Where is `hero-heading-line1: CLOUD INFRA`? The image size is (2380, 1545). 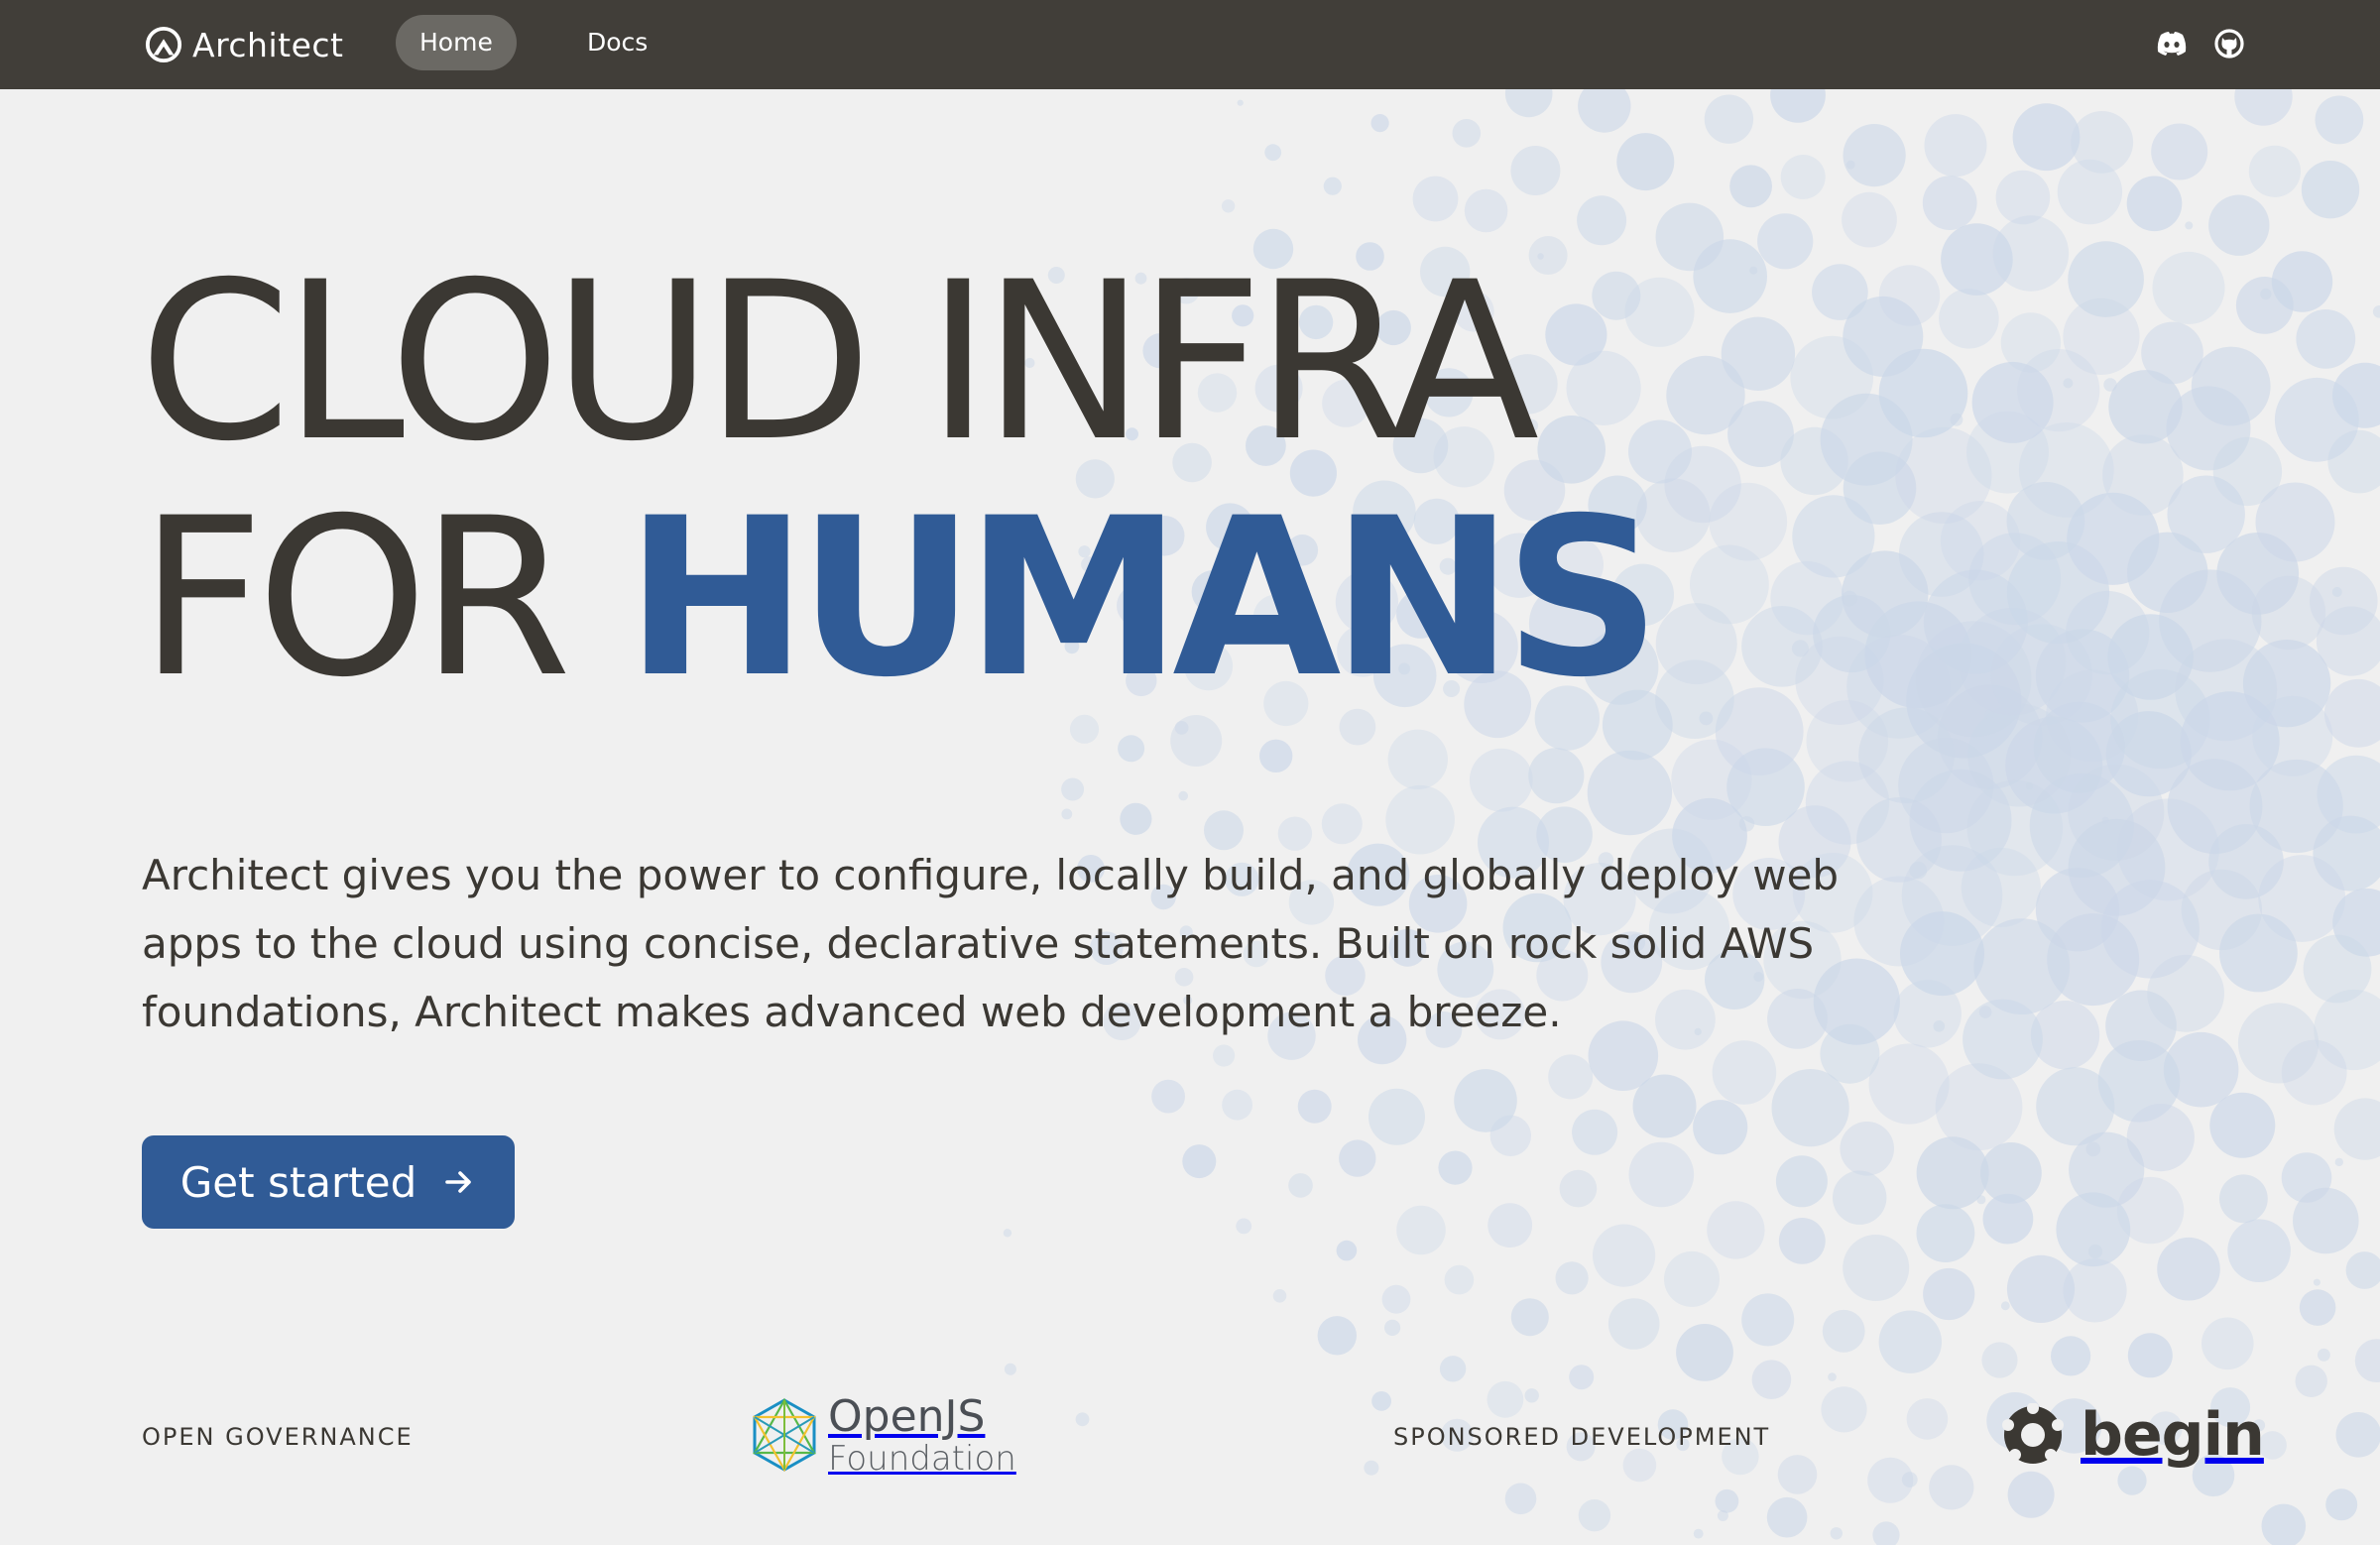
hero-heading-line1: CLOUD INFRA is located at coordinates (839, 362).